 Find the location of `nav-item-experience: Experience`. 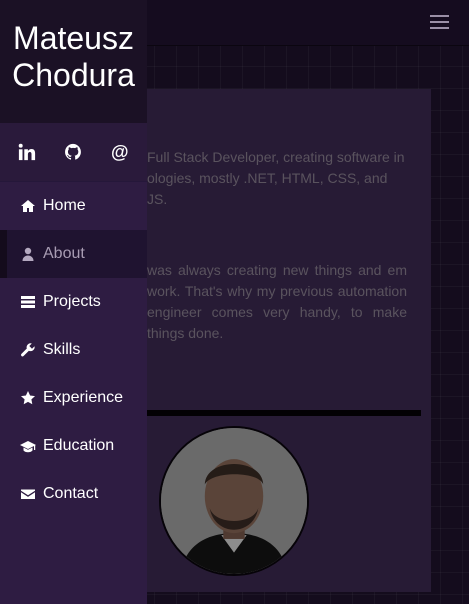

nav-item-experience: Experience is located at coordinates (73, 398).